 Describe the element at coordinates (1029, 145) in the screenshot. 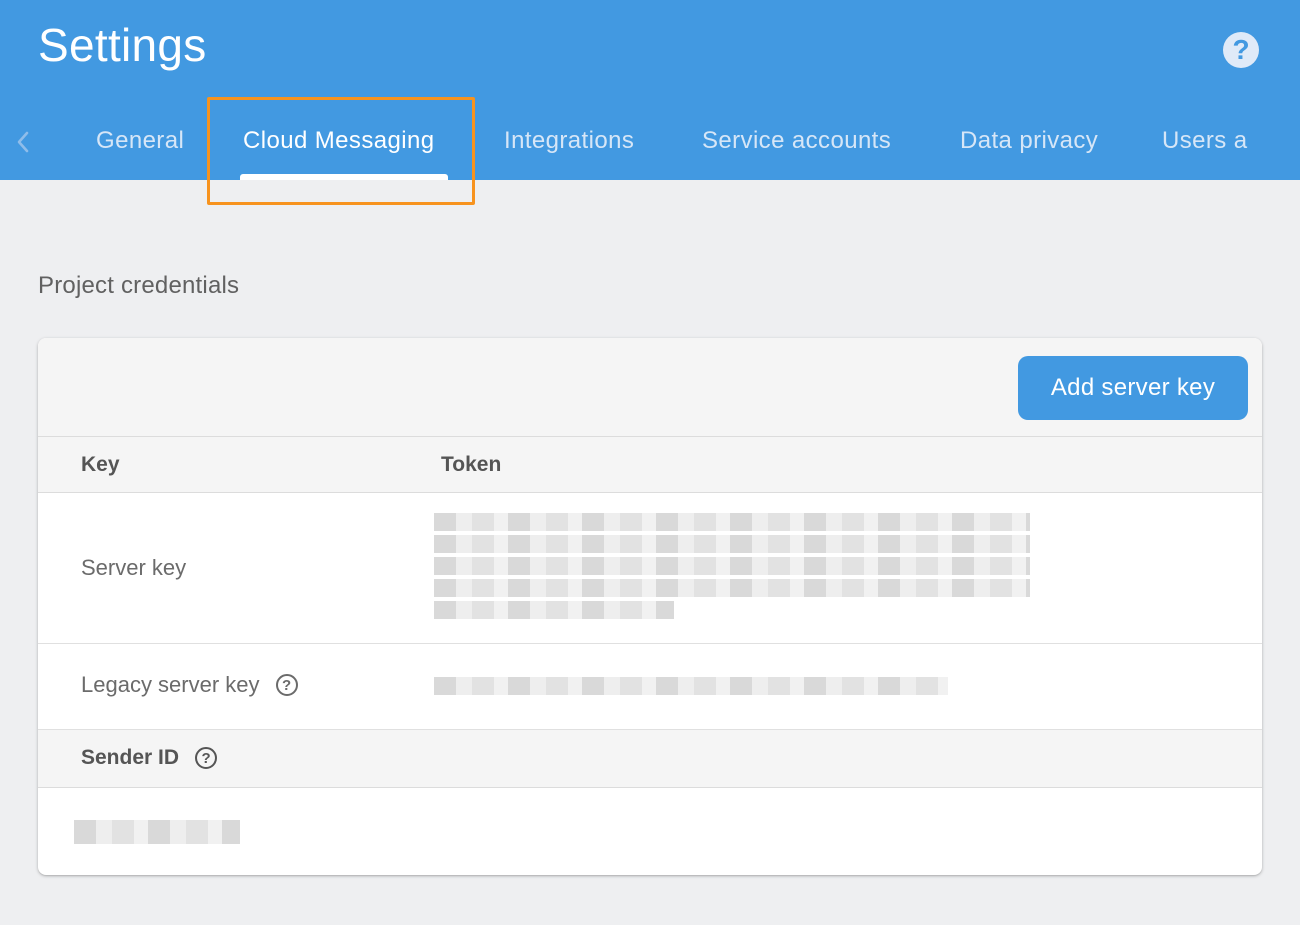

I see `tab-data-privacy: Data privacy` at that location.